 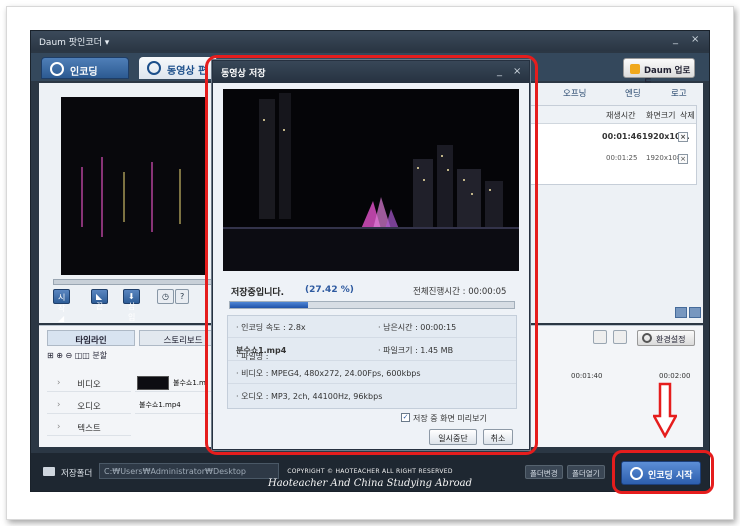 I want to click on file-row: 00:01:46 1920x10... ×, so click(x=609, y=137).